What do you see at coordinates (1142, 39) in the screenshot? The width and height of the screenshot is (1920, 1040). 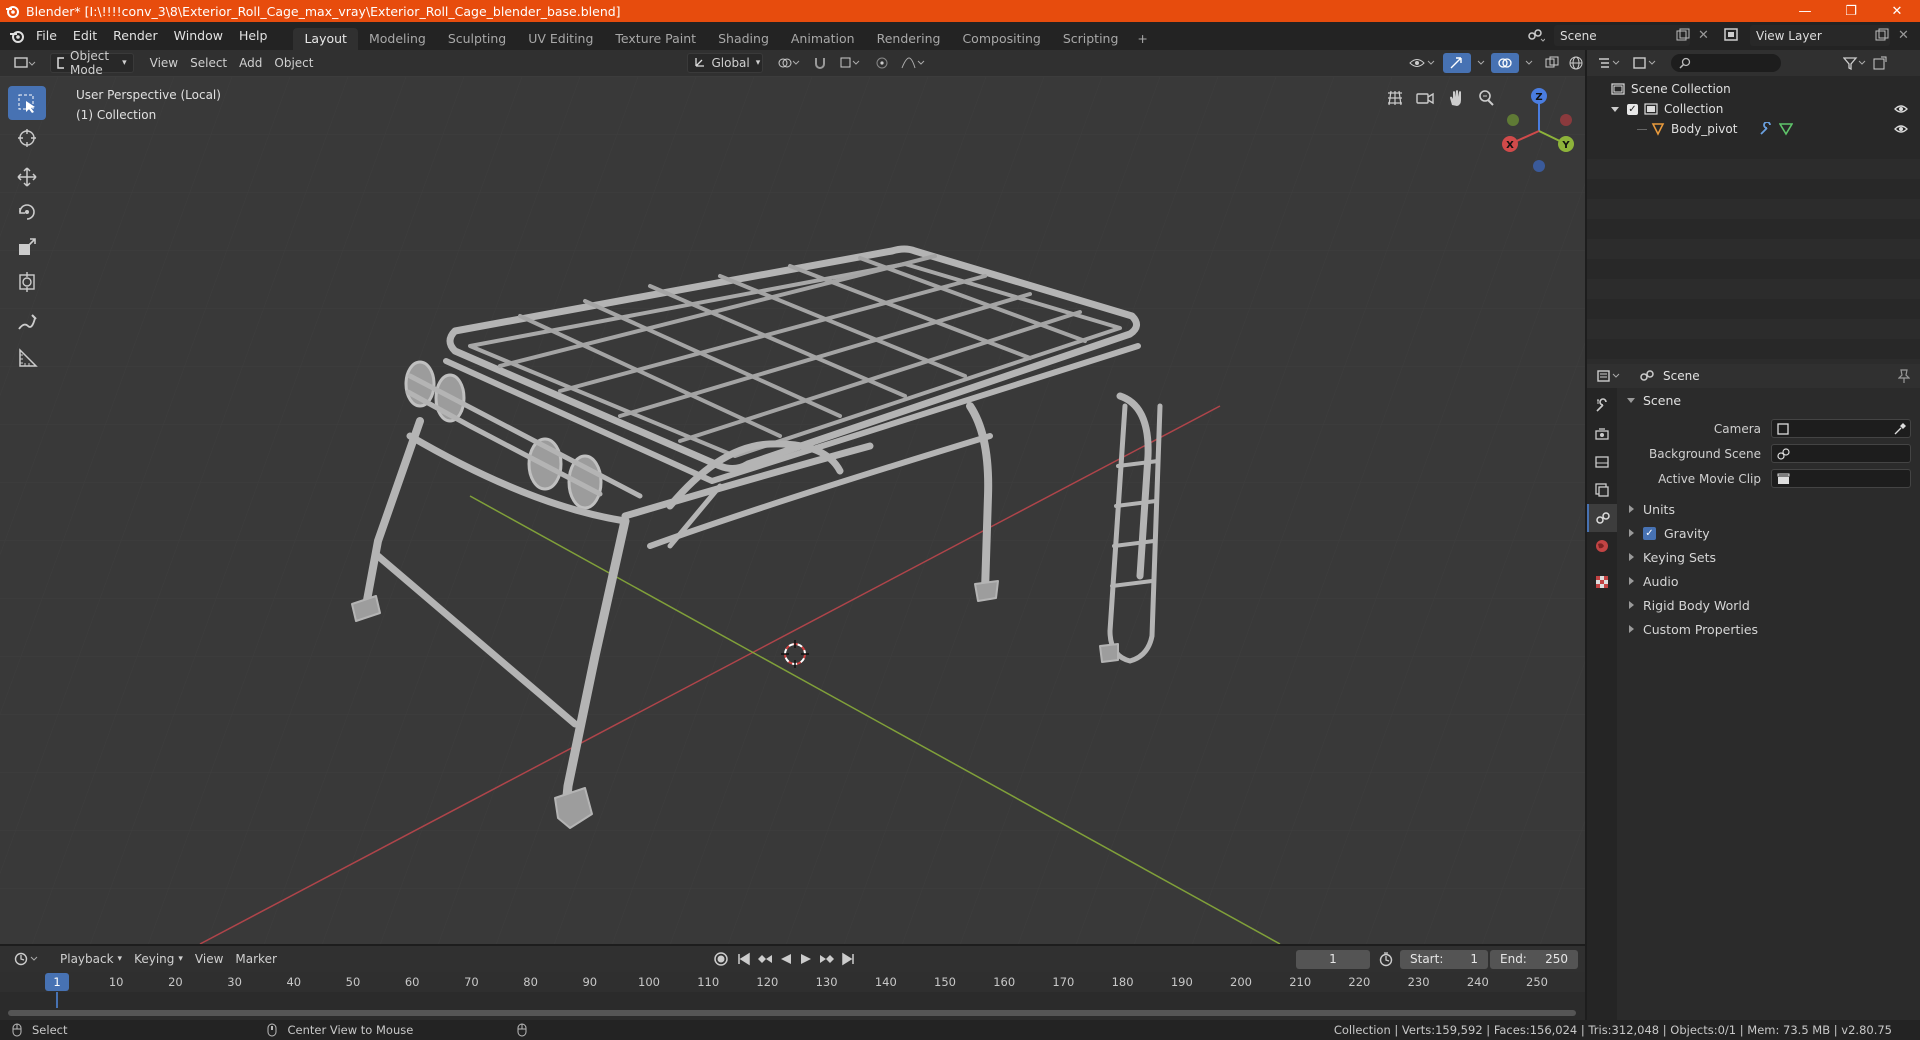 I see `add-workspace-button: +` at bounding box center [1142, 39].